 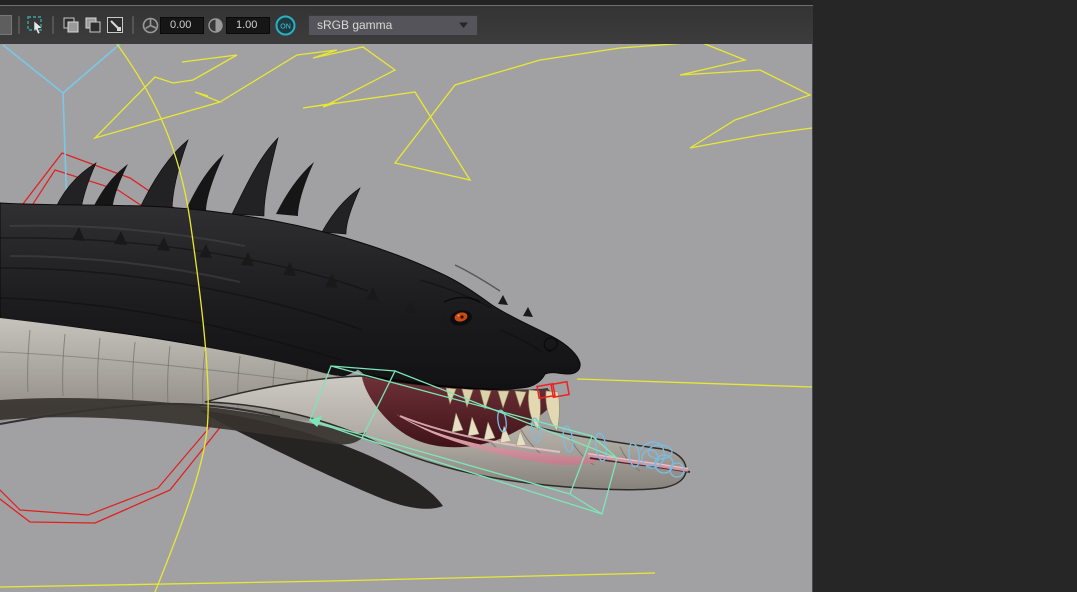 I want to click on isolate-select-icon, so click(x=115, y=25).